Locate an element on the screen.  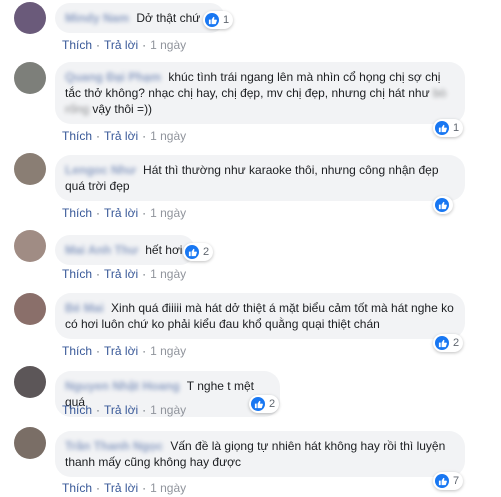
comment-bubble: Mindy Nam Dở thật chứ is located at coordinates (140, 18).